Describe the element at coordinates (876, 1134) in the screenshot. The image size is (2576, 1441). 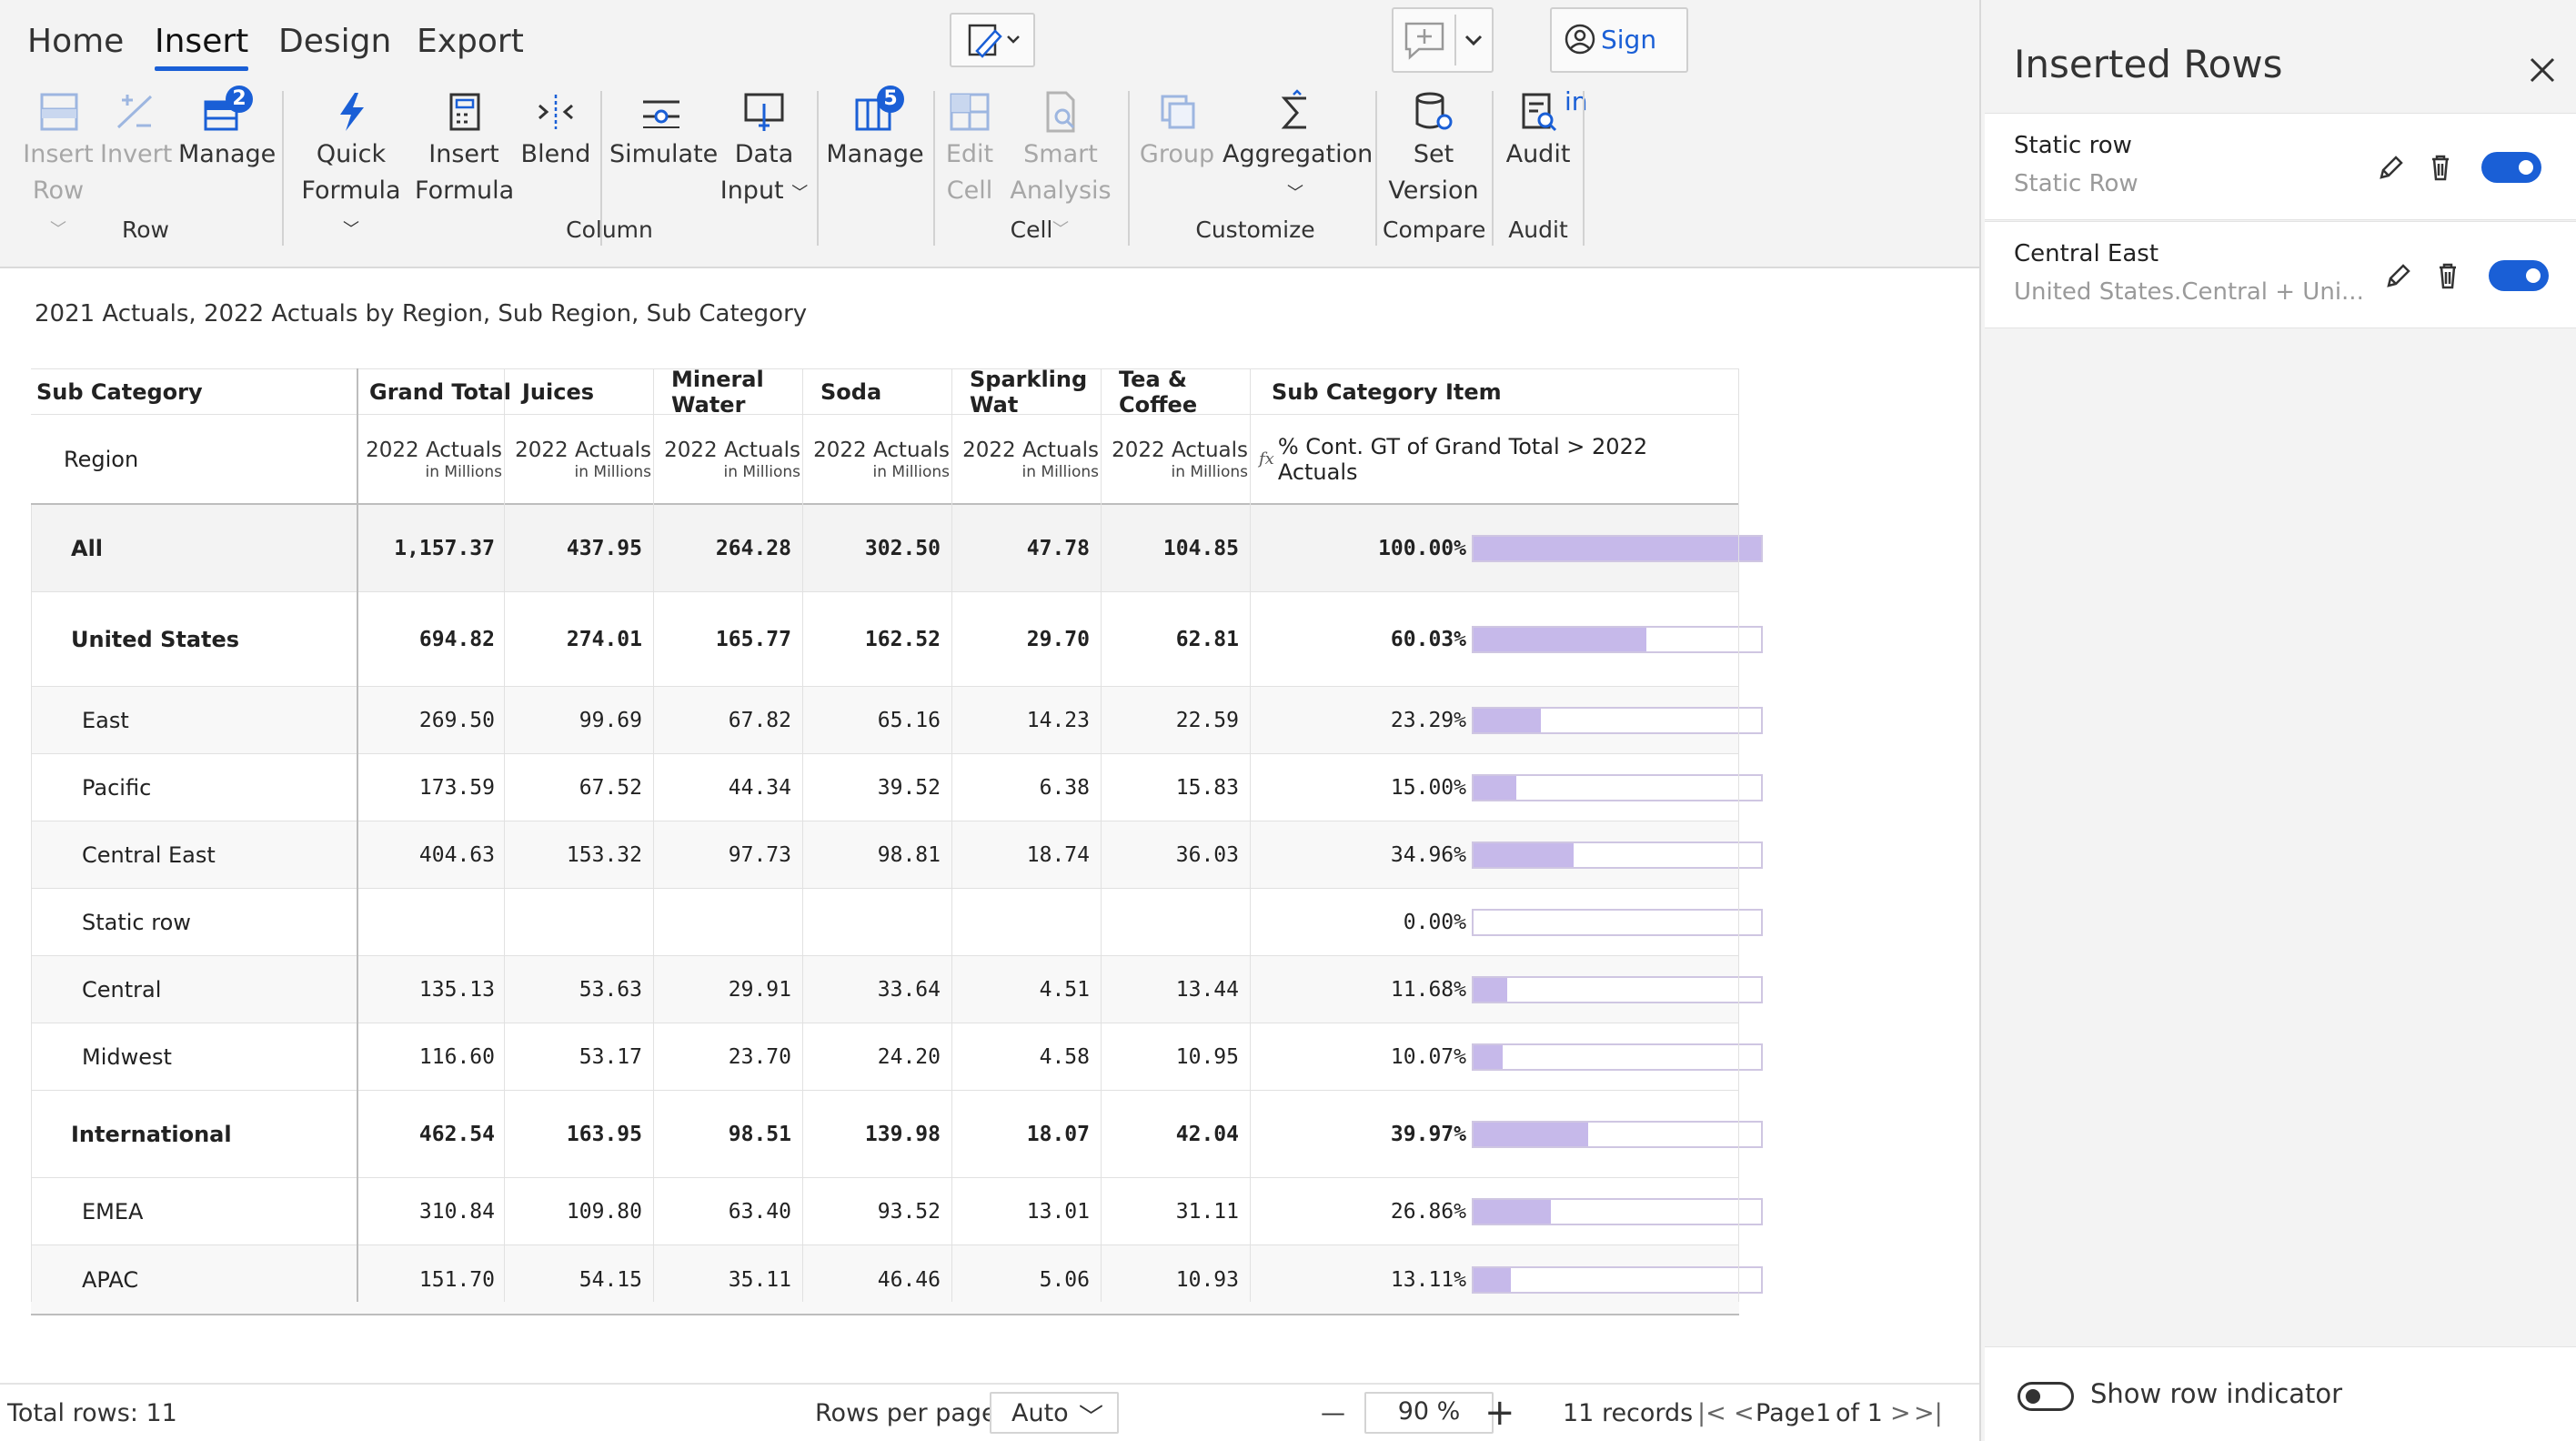
I see `value-cell: 139.98` at that location.